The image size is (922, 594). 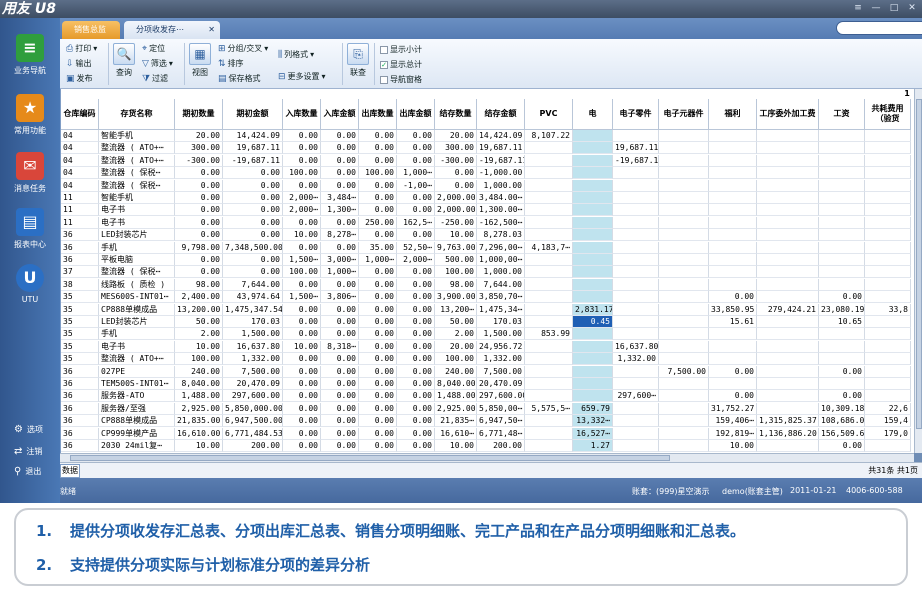 What do you see at coordinates (788, 114) in the screenshot?
I see `column-header: 工序委外加工费` at bounding box center [788, 114].